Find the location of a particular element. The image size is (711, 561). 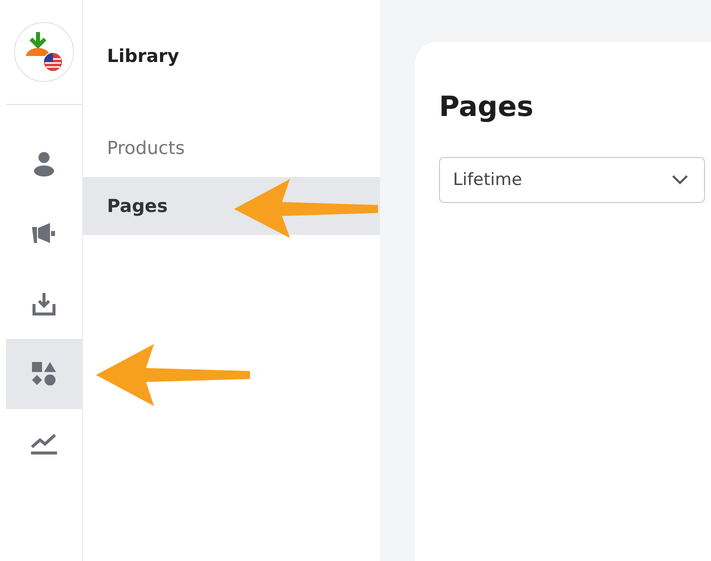

nav-item is located at coordinates (44, 374).